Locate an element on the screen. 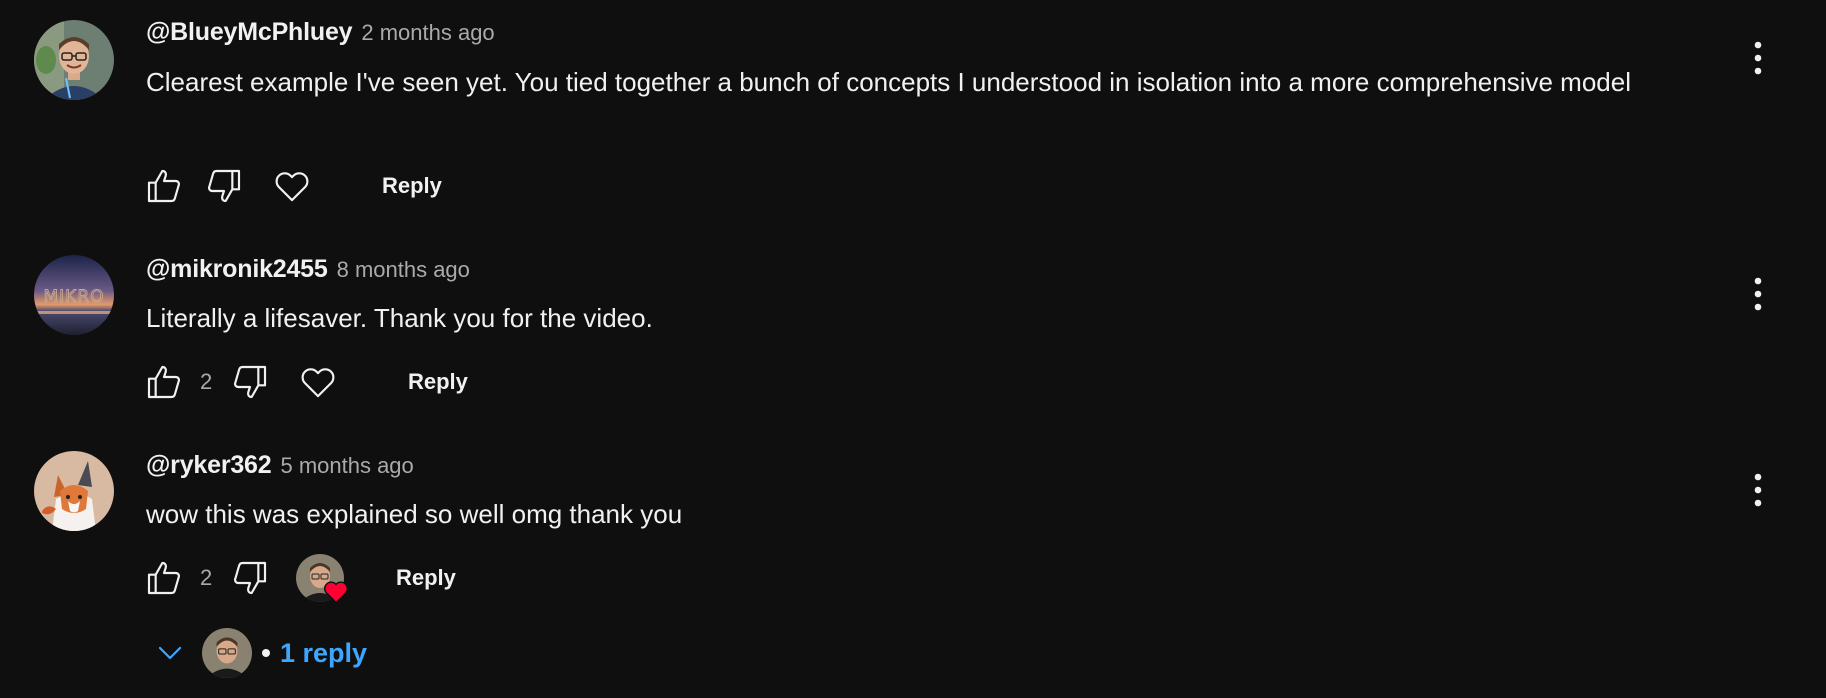  comment-header: @BlueyMcPhluey 2 months ago is located at coordinates (320, 36).